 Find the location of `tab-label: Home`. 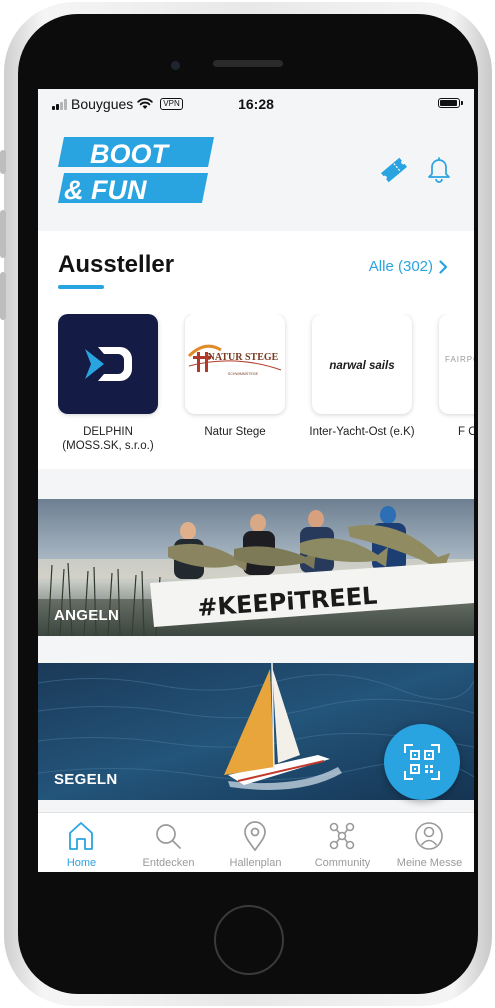

tab-label: Home is located at coordinates (81, 863).